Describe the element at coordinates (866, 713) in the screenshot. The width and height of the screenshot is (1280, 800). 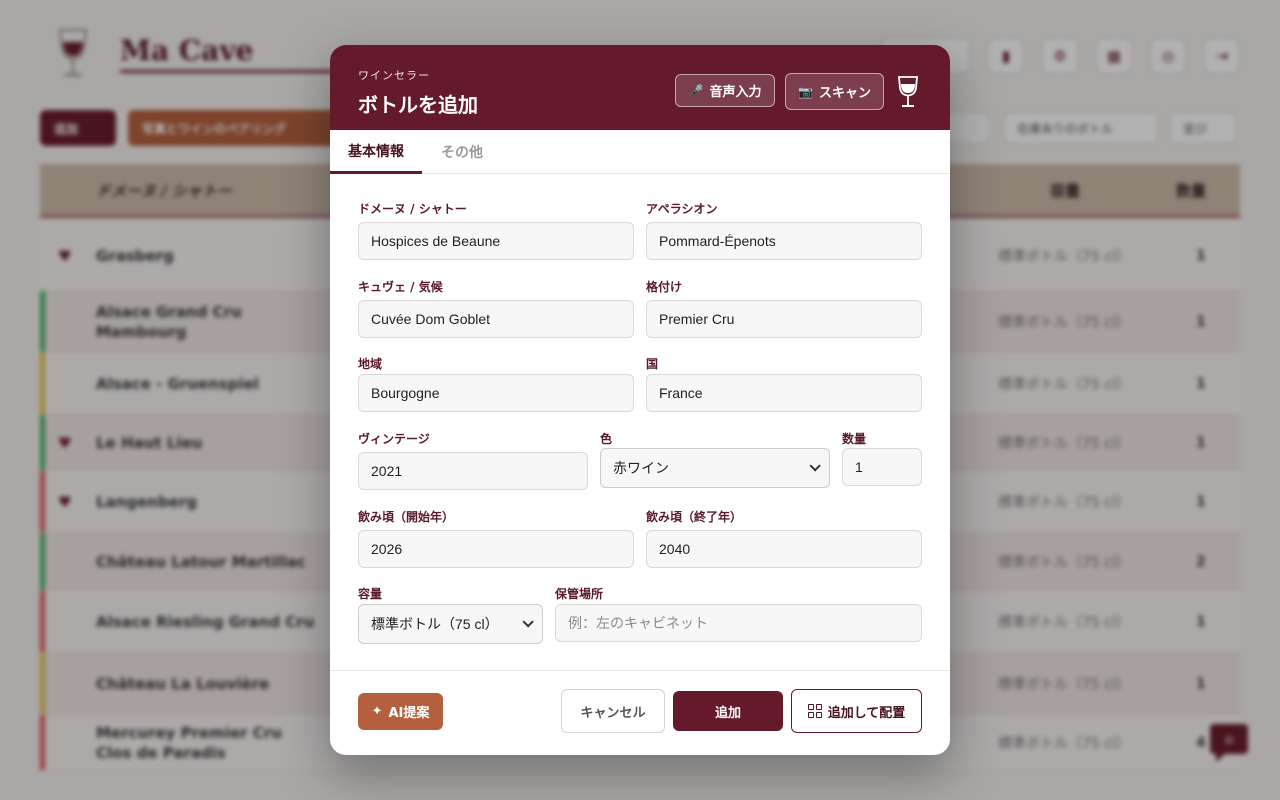
I see `add-and-place-label: 追加して配置` at that location.